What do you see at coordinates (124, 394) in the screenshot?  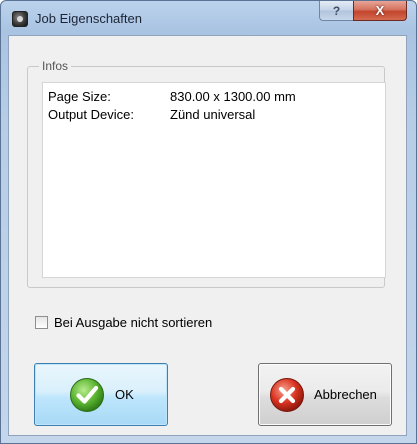 I see `ok-label: OK` at bounding box center [124, 394].